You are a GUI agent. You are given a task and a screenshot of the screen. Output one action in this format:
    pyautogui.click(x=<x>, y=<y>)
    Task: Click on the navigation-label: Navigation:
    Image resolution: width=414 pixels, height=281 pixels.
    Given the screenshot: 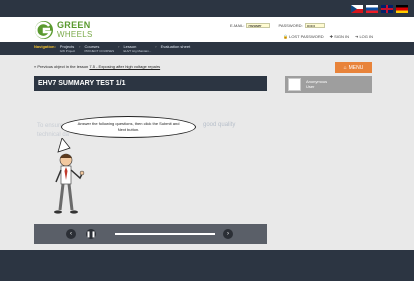 What is the action you would take?
    pyautogui.click(x=45, y=46)
    